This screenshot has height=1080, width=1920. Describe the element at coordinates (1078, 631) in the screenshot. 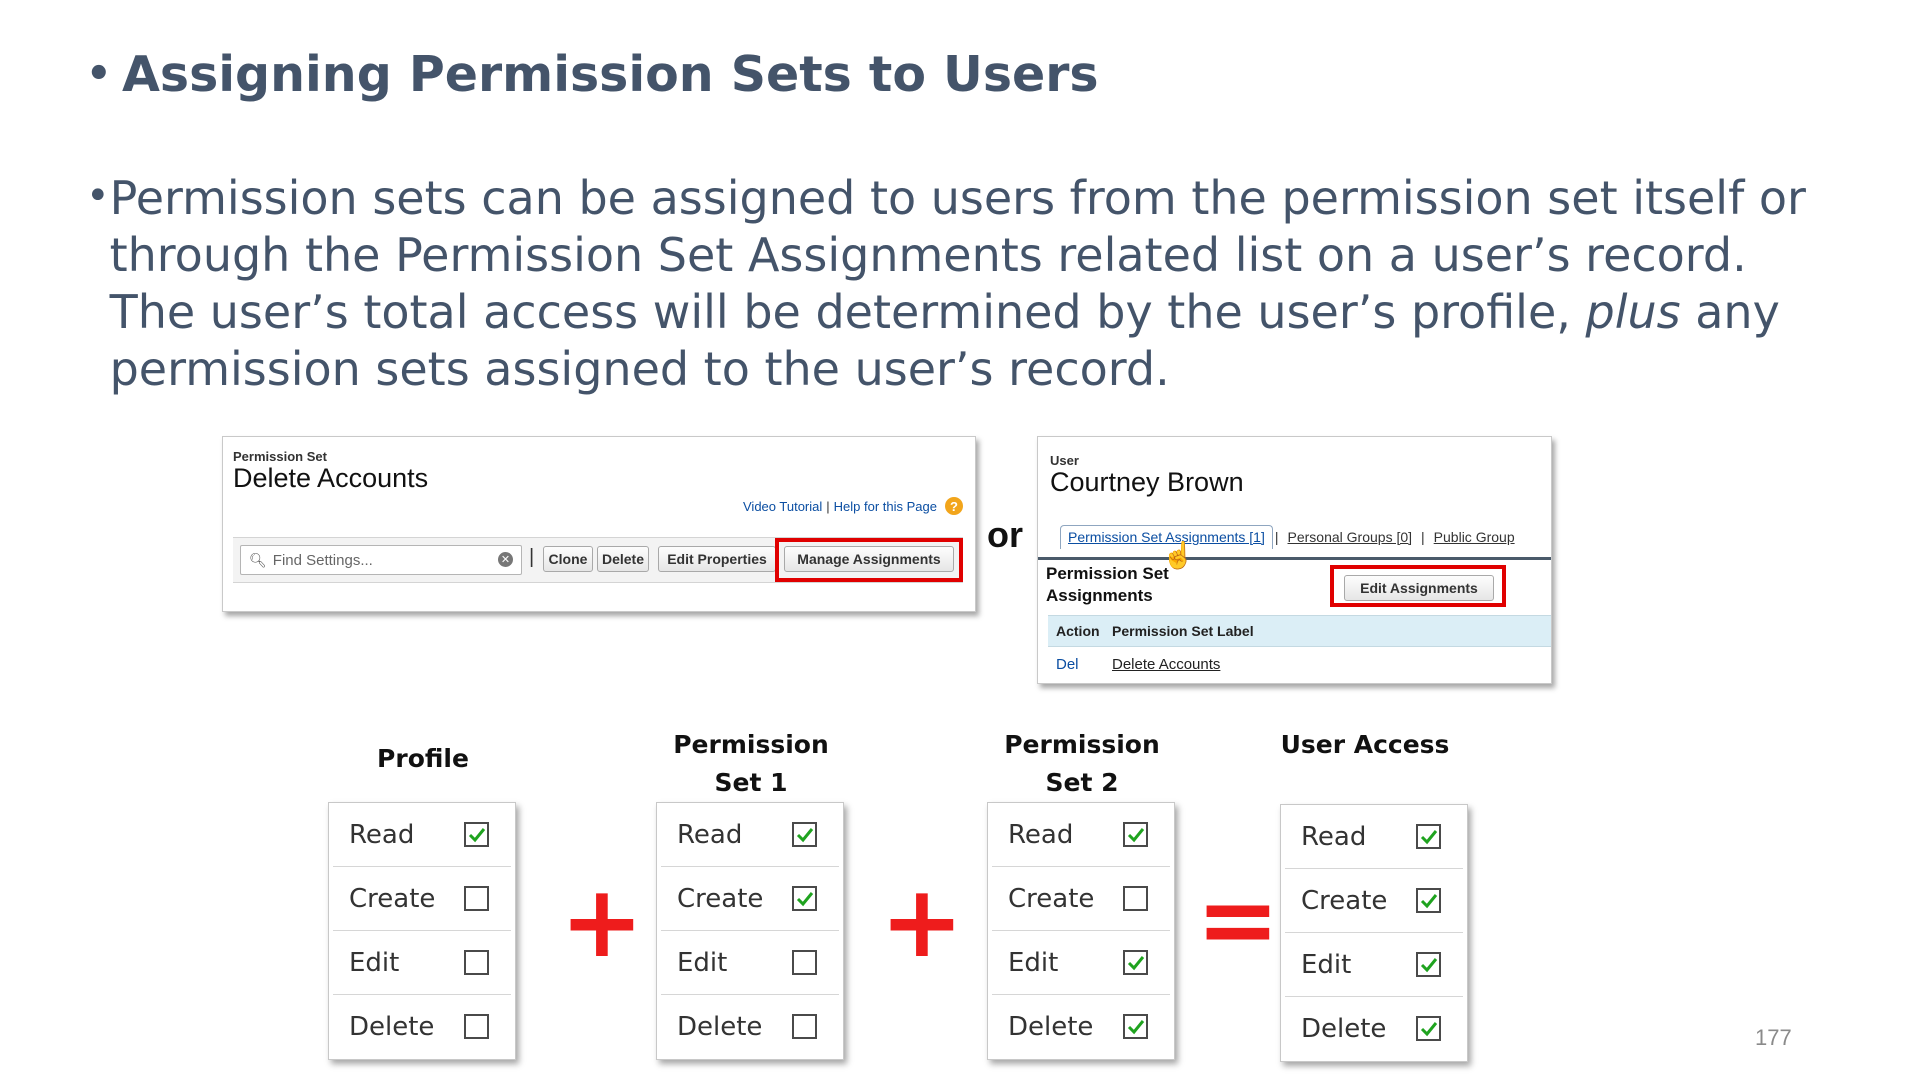

I see `action-column-header: Action` at that location.